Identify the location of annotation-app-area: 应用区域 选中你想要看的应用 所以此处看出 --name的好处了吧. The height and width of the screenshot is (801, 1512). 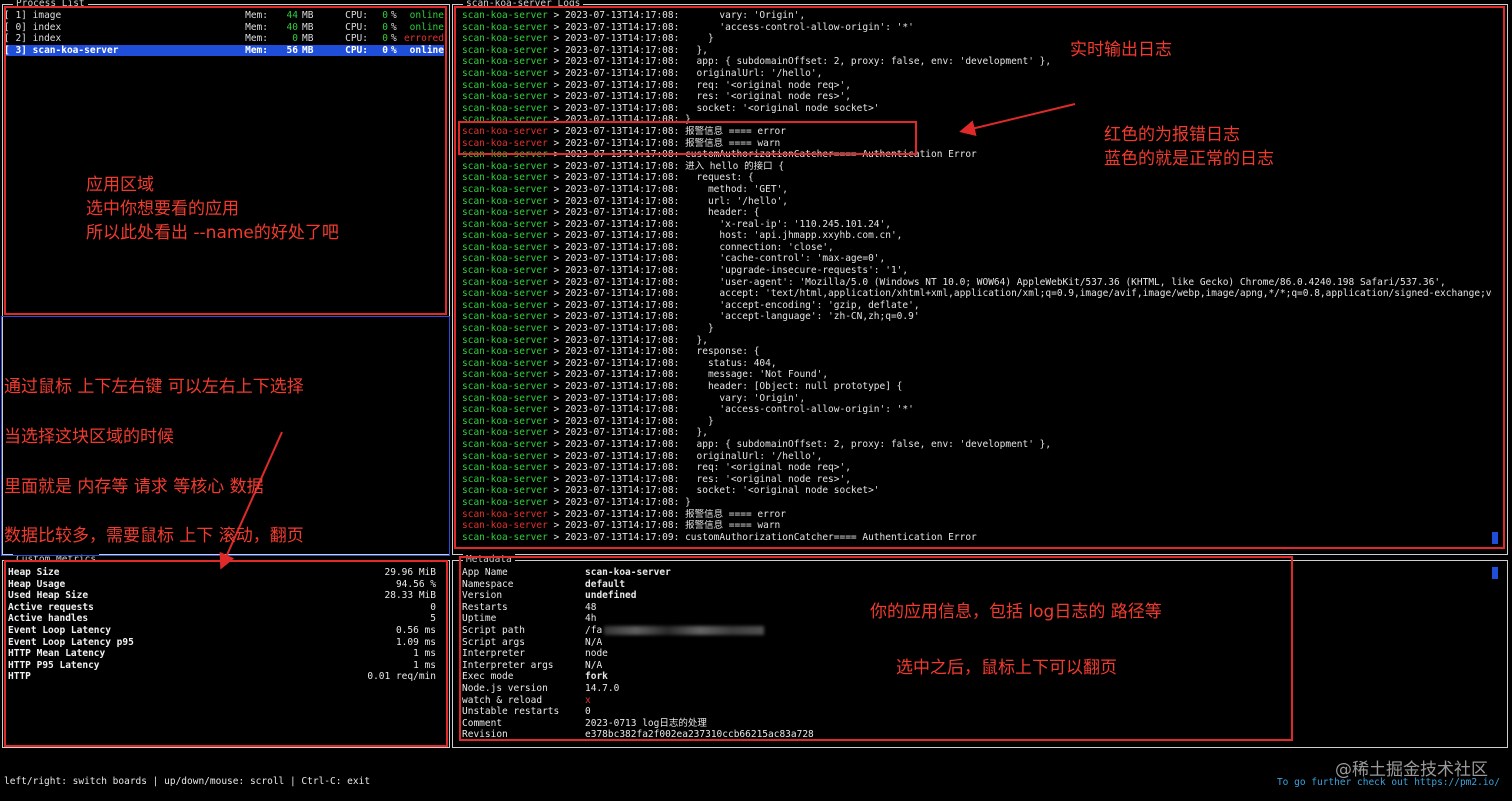
(212, 209).